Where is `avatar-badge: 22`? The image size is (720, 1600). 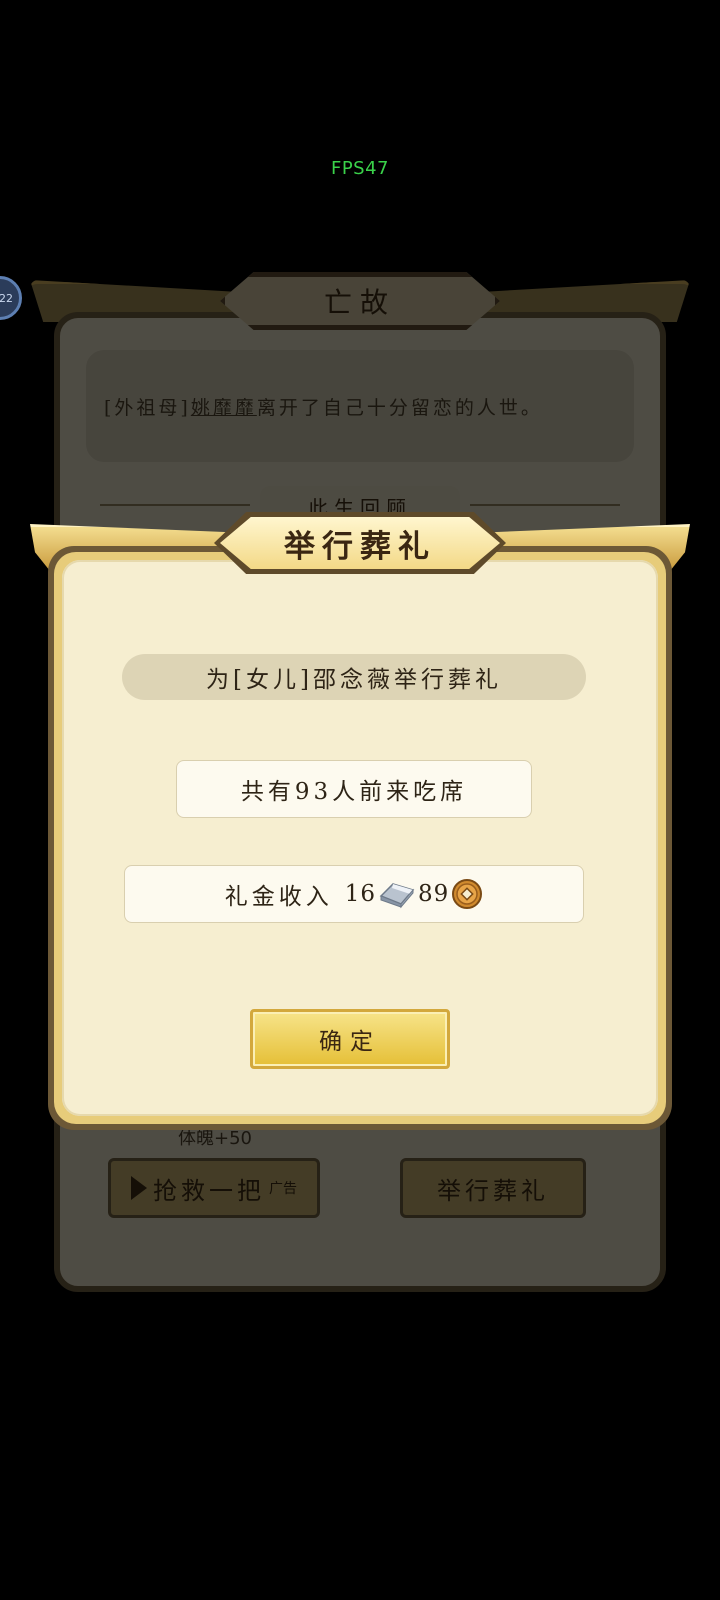 avatar-badge: 22 is located at coordinates (11, 298).